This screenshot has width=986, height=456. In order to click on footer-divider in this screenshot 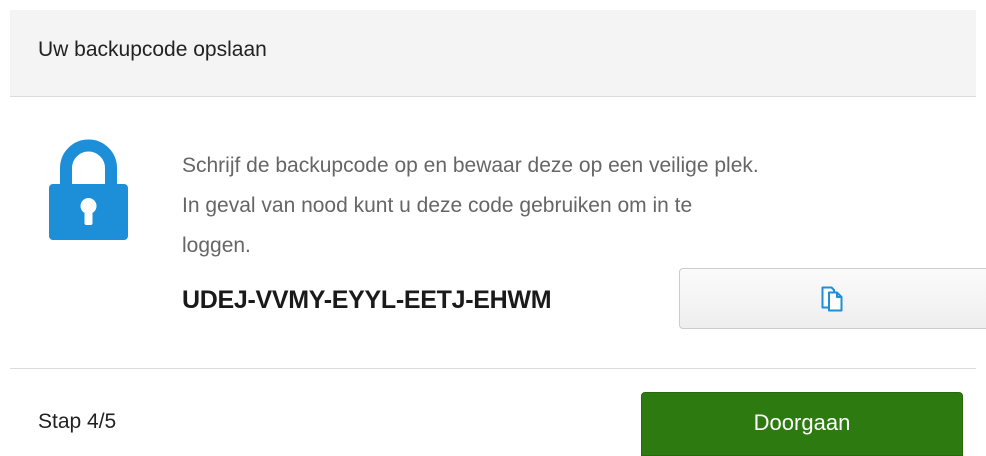, I will do `click(493, 368)`.